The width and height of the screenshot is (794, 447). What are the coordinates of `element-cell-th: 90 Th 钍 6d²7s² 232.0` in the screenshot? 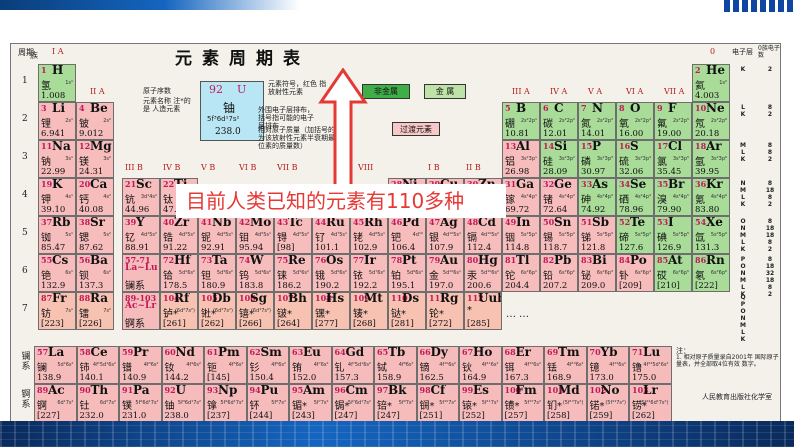 It's located at (97, 403).